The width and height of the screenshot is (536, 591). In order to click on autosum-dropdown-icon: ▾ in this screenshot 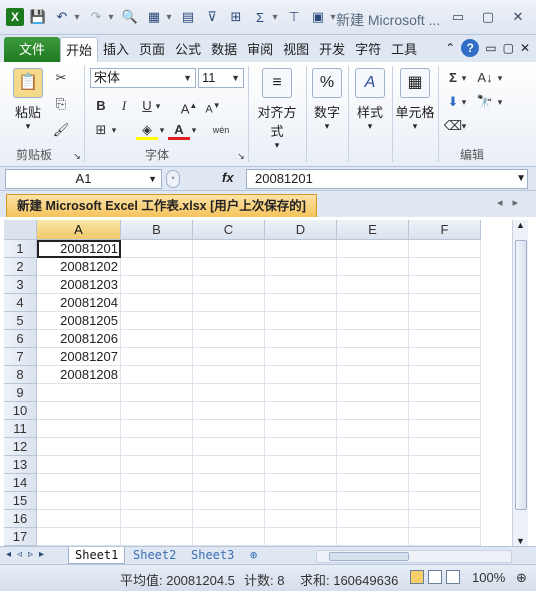, I will do `click(464, 78)`.